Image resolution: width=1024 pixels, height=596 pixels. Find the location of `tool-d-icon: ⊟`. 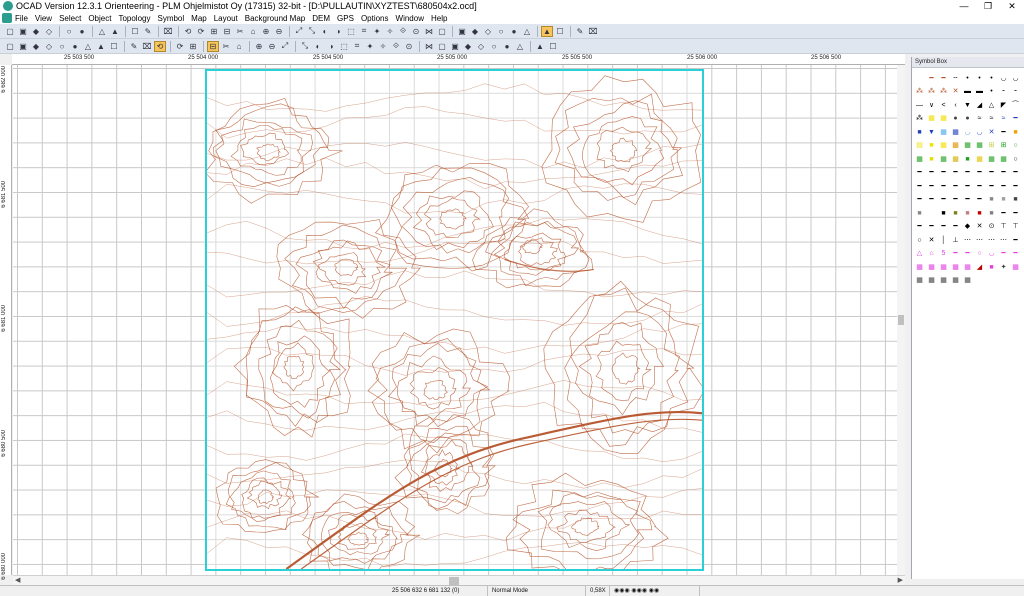

tool-d-icon: ⊟ is located at coordinates (227, 31).